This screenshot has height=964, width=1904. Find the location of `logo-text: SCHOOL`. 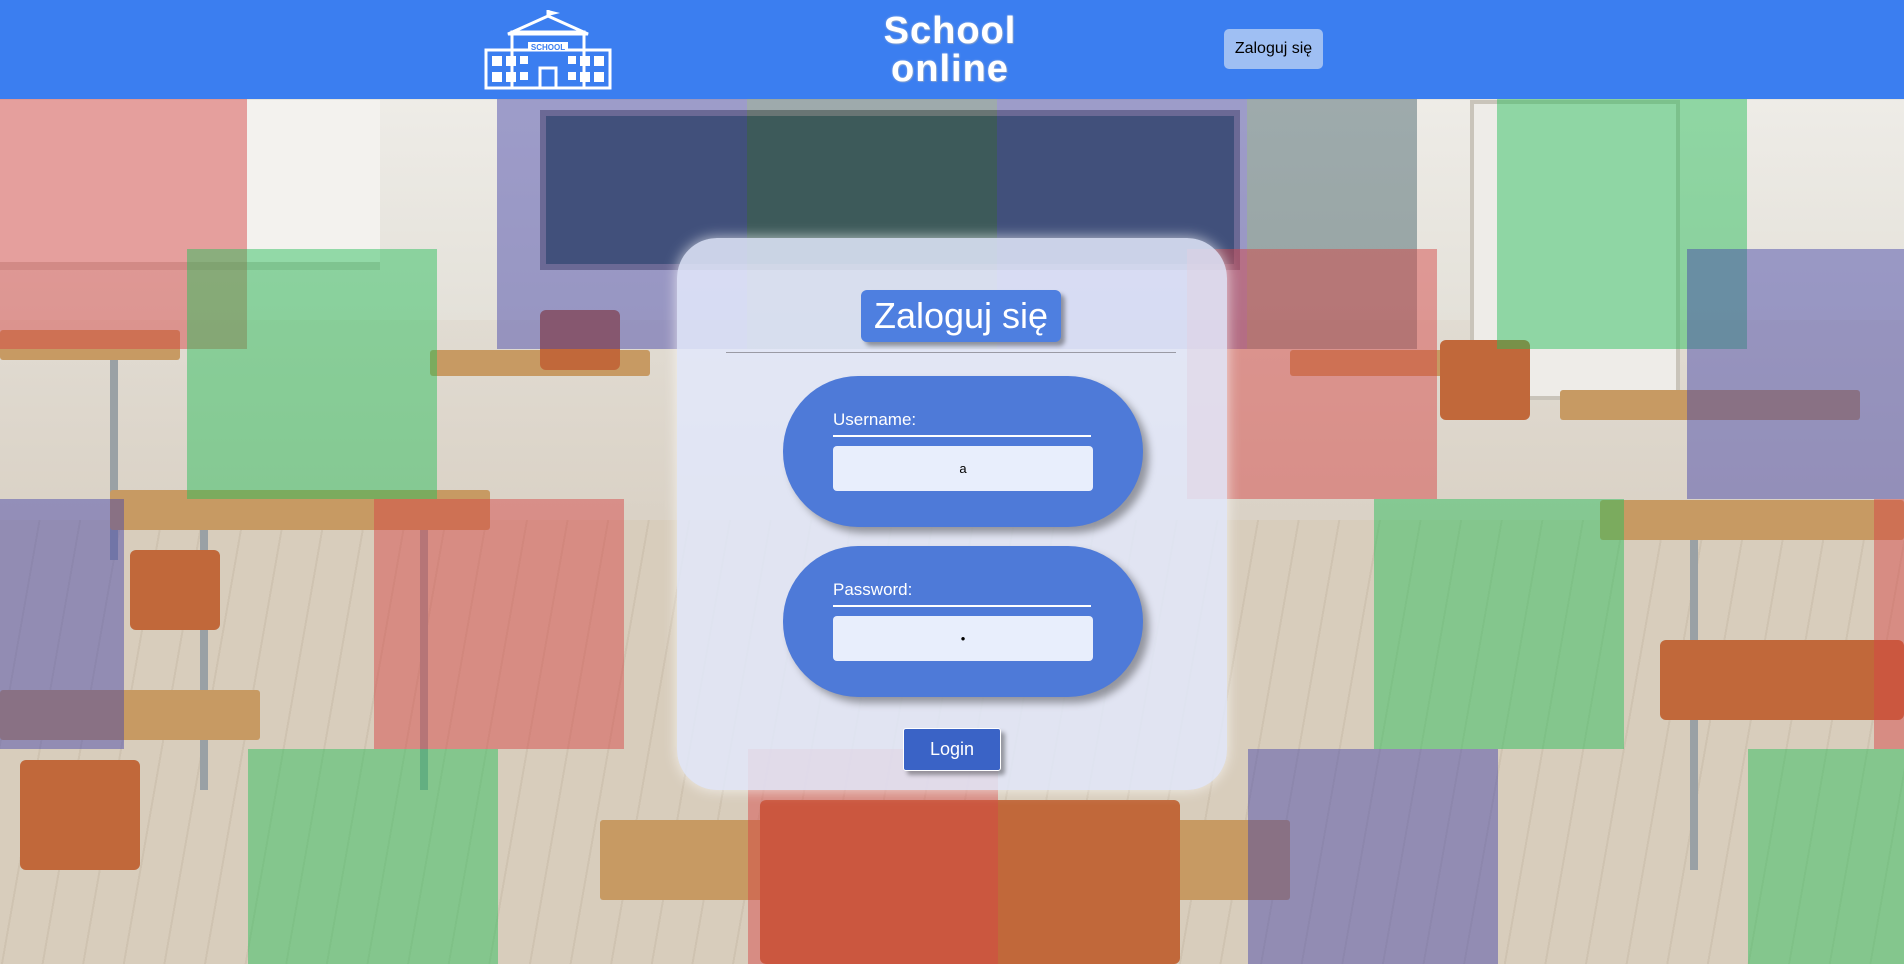

logo-text: SCHOOL is located at coordinates (548, 47).